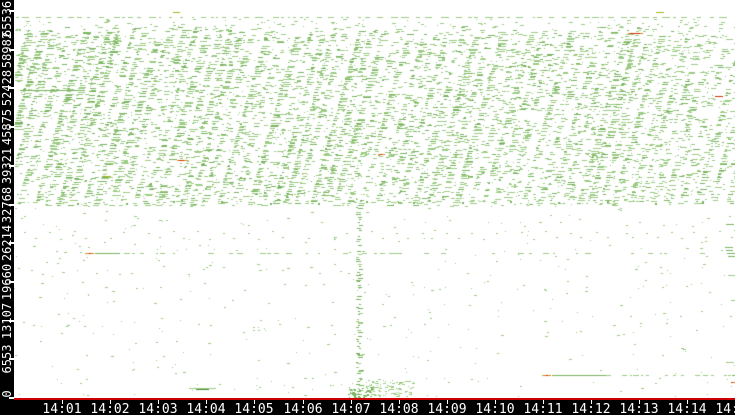  Describe the element at coordinates (725, 408) in the screenshot. I see `x-axis-label: 14:15` at that location.